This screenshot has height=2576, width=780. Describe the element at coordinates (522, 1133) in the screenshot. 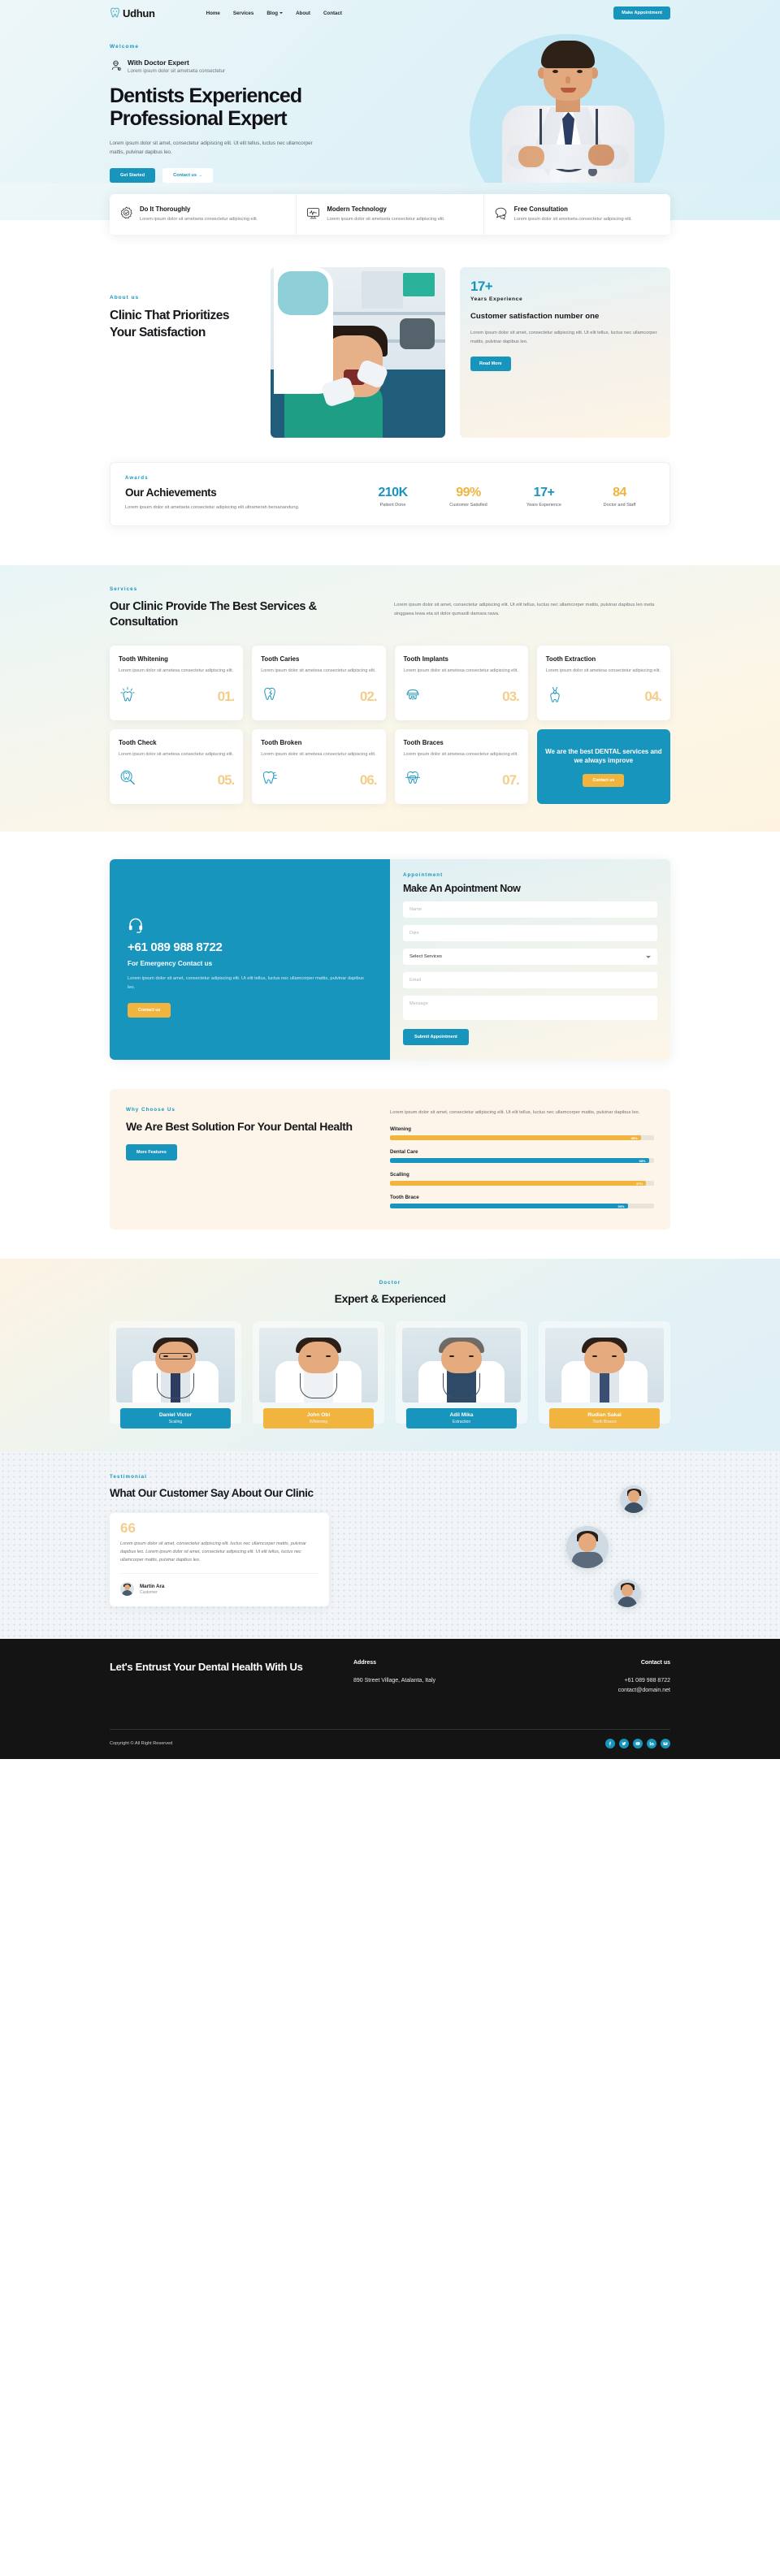

I see `skill-bar: Witening 95%` at that location.